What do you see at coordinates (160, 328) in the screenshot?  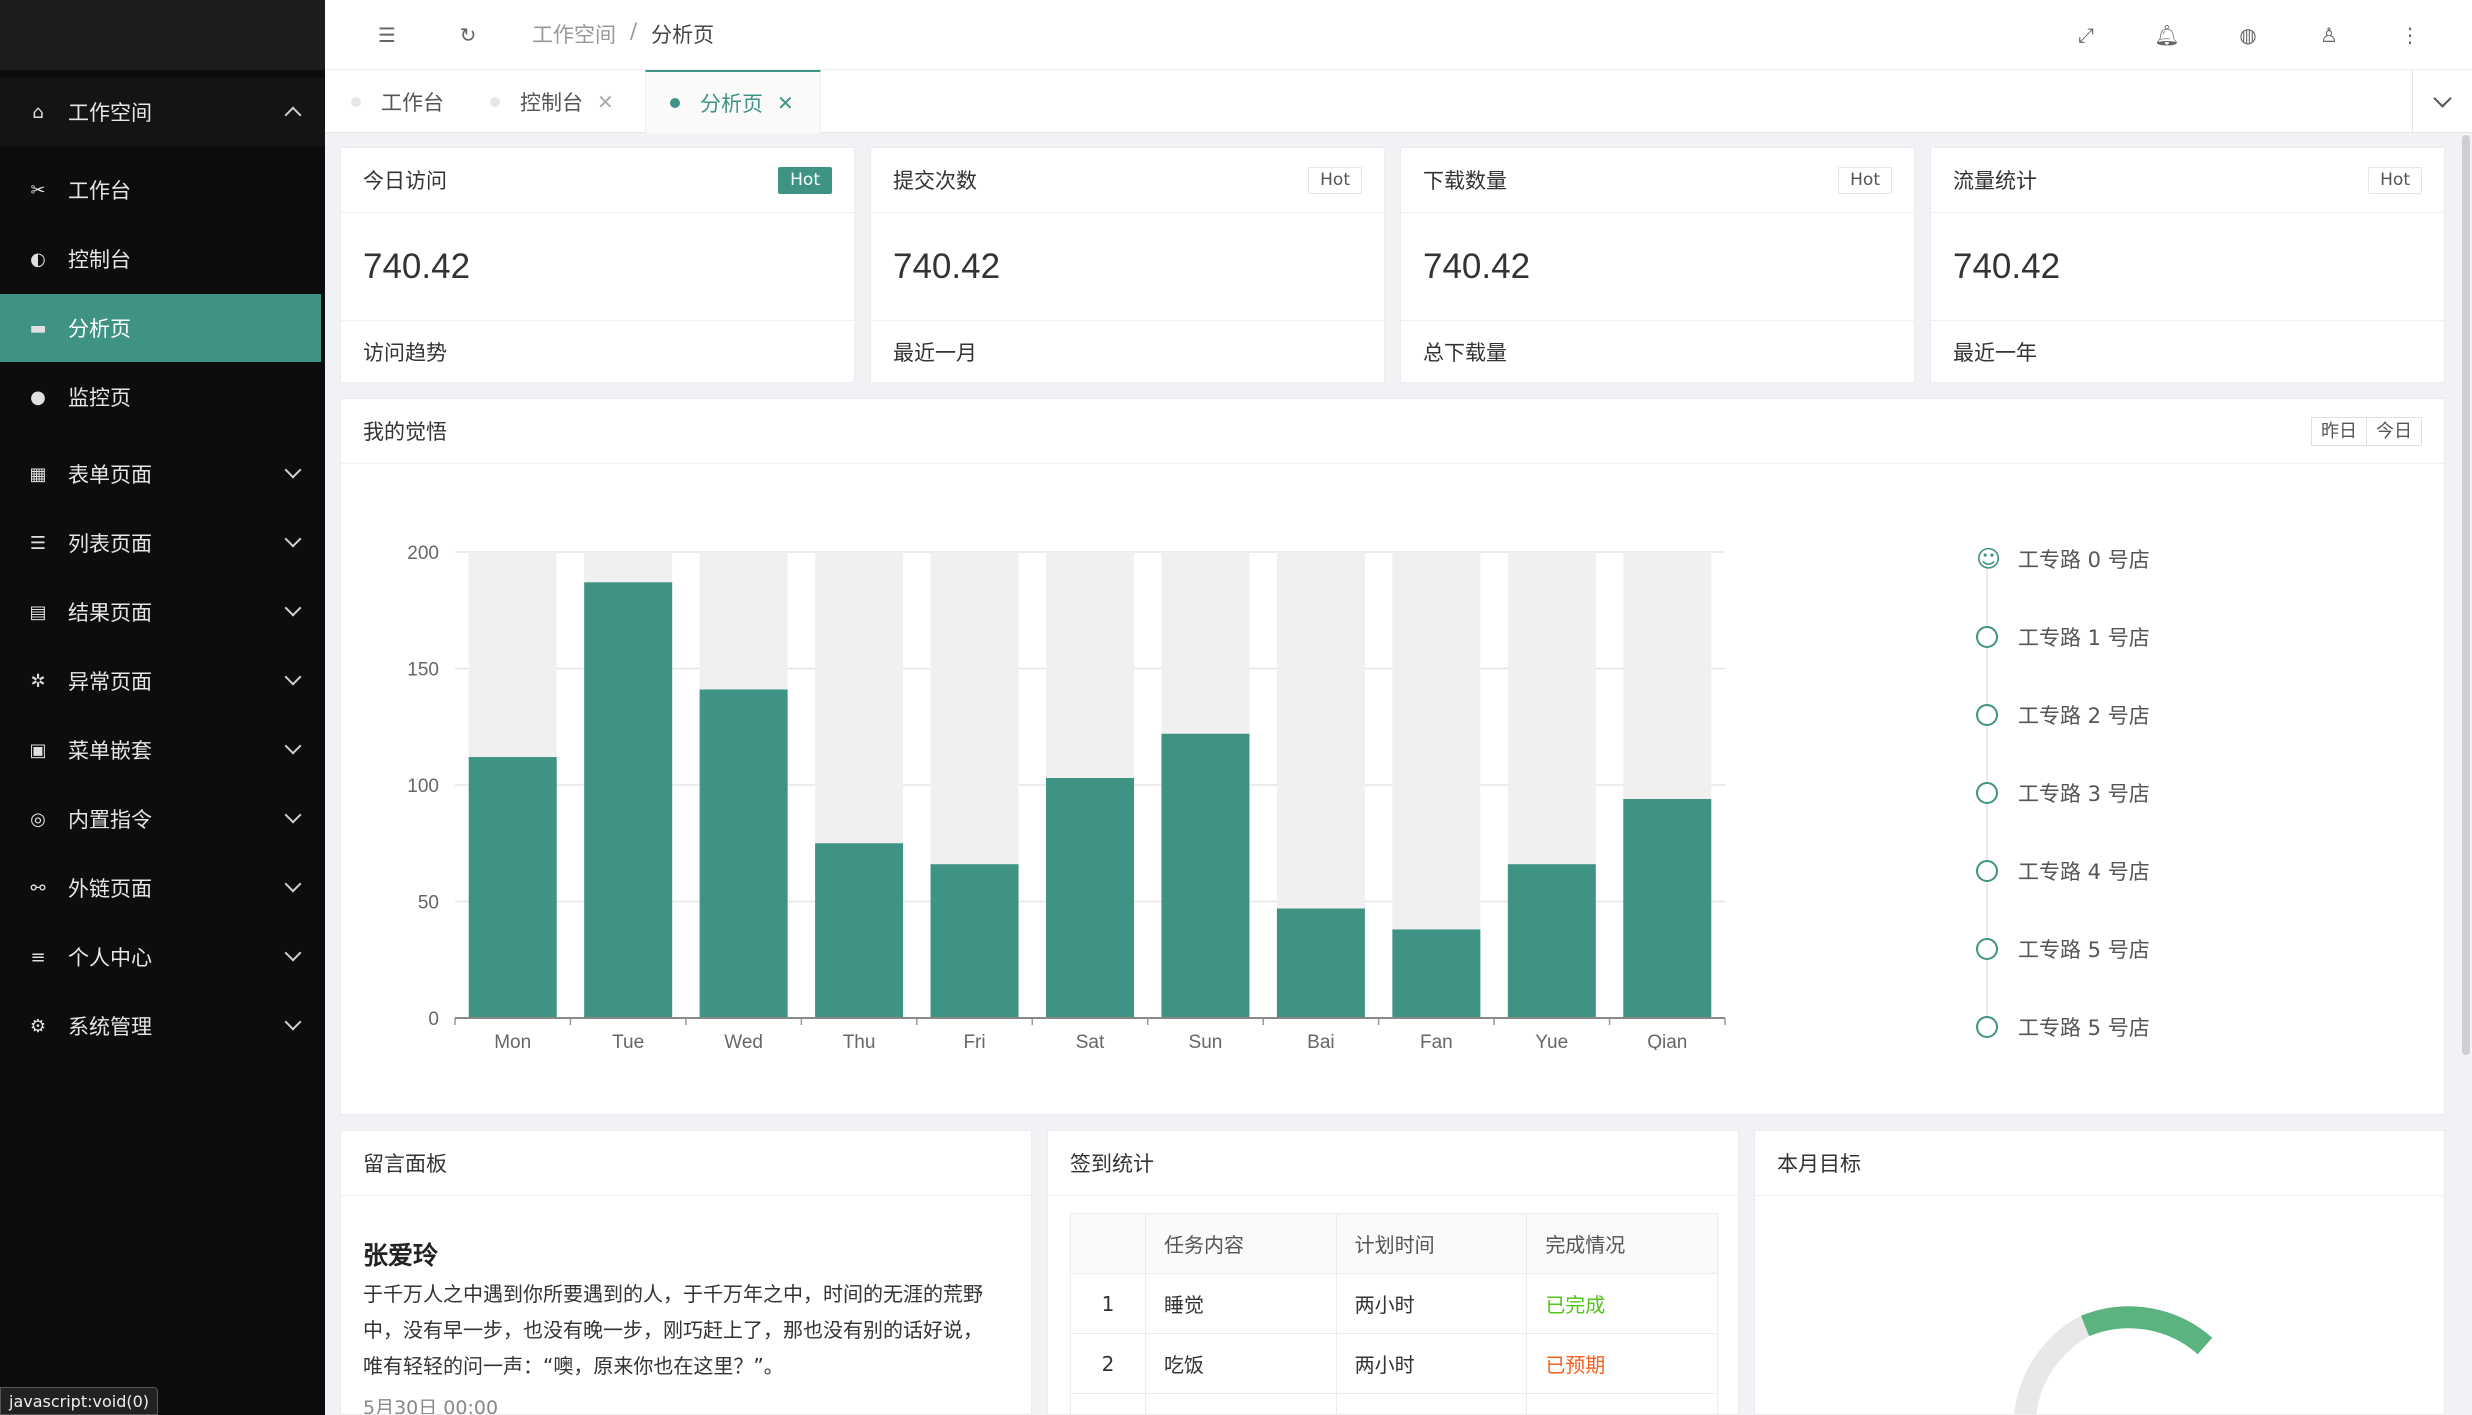 I see `sidebar-item-analysis: ▬ 分析页` at bounding box center [160, 328].